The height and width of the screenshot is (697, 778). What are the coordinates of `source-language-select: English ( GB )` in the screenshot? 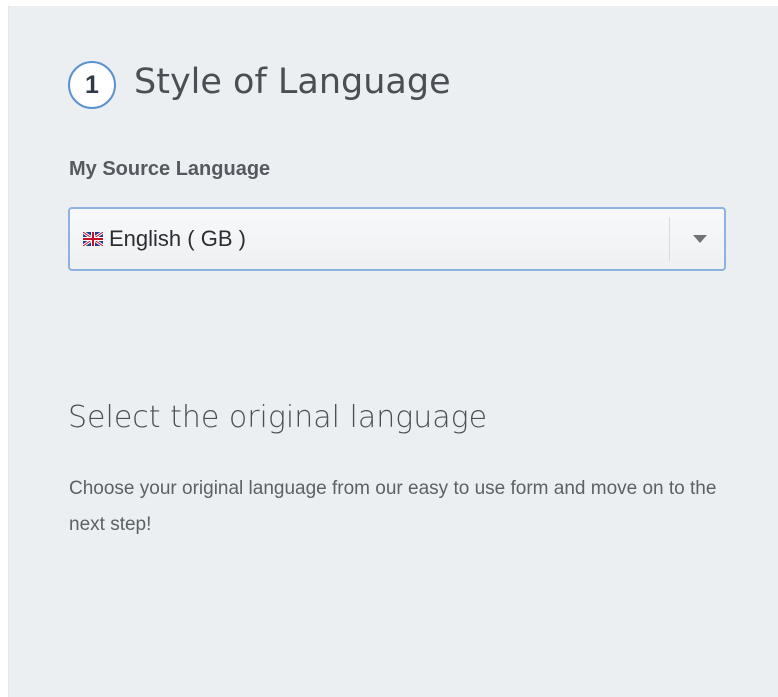 It's located at (397, 239).